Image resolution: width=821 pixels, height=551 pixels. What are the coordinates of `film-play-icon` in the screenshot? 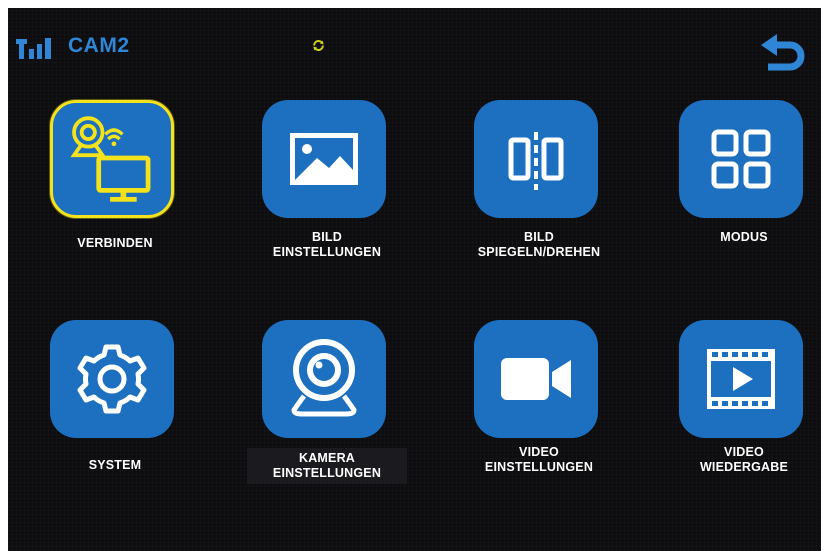 It's located at (741, 379).